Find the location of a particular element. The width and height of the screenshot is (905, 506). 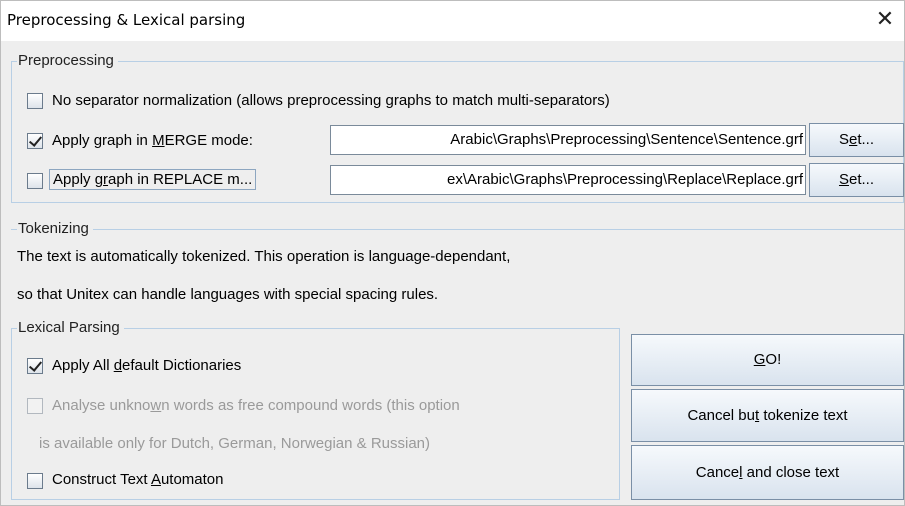

preprocessing-title: Preprocessing is located at coordinates (67, 60).